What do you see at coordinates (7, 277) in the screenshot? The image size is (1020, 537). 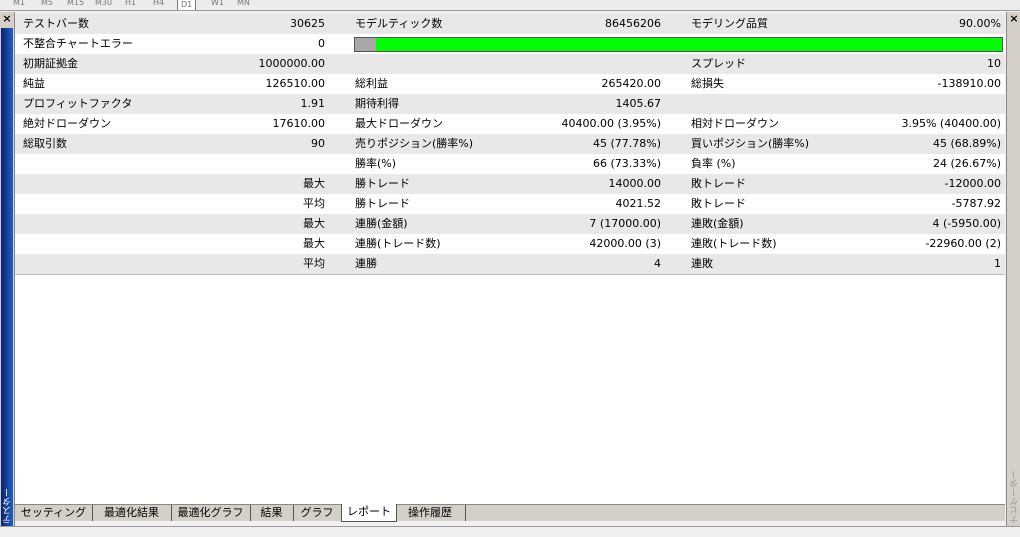 I see `tester-panel-titlebar: テスター` at bounding box center [7, 277].